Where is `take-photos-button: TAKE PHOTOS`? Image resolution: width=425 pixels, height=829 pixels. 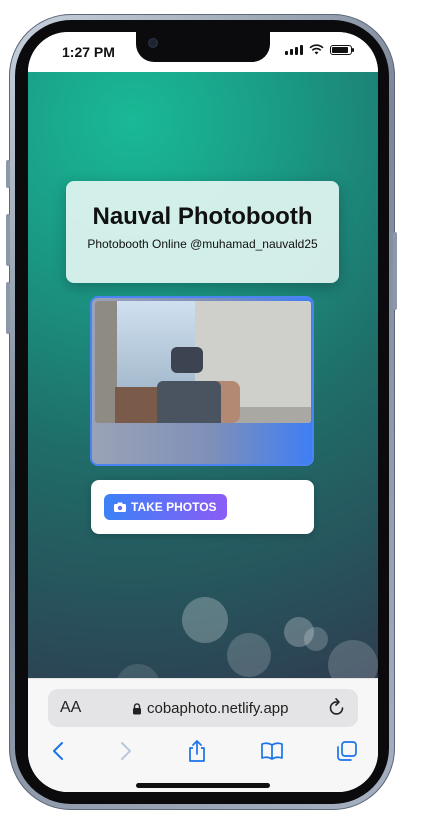
take-photos-button: TAKE PHOTOS is located at coordinates (165, 507).